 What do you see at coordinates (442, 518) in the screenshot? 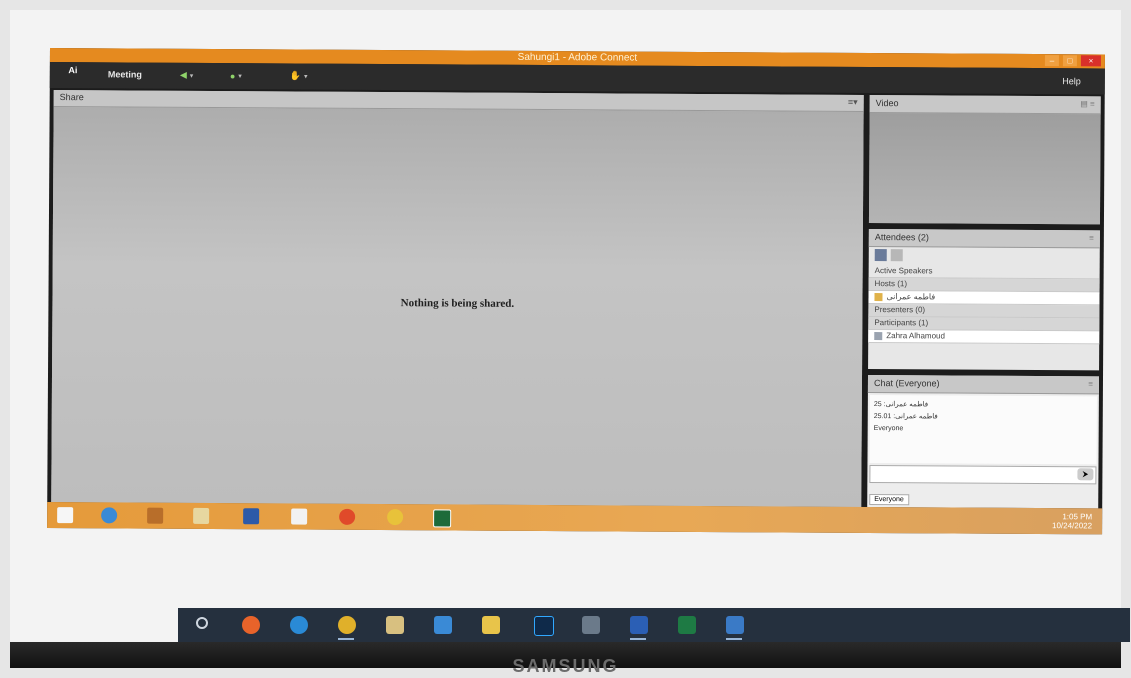
I see `connect-app-icon` at bounding box center [442, 518].